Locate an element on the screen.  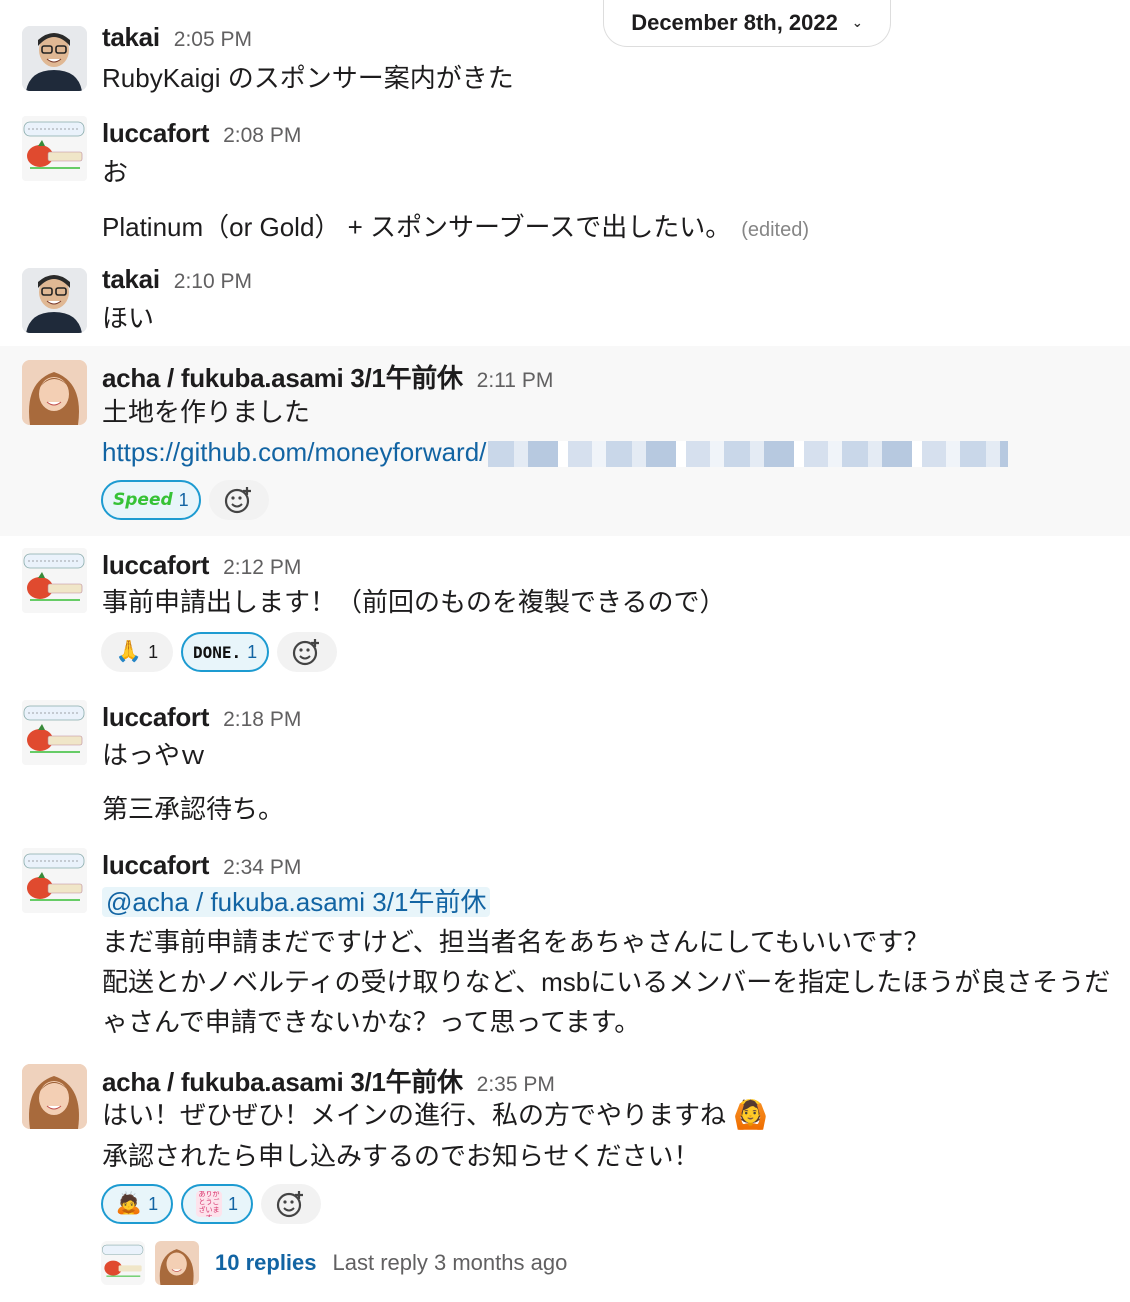
message-text: Platinum（or Gold） + スポンサーブースで出したい。 is located at coordinates (417, 227).